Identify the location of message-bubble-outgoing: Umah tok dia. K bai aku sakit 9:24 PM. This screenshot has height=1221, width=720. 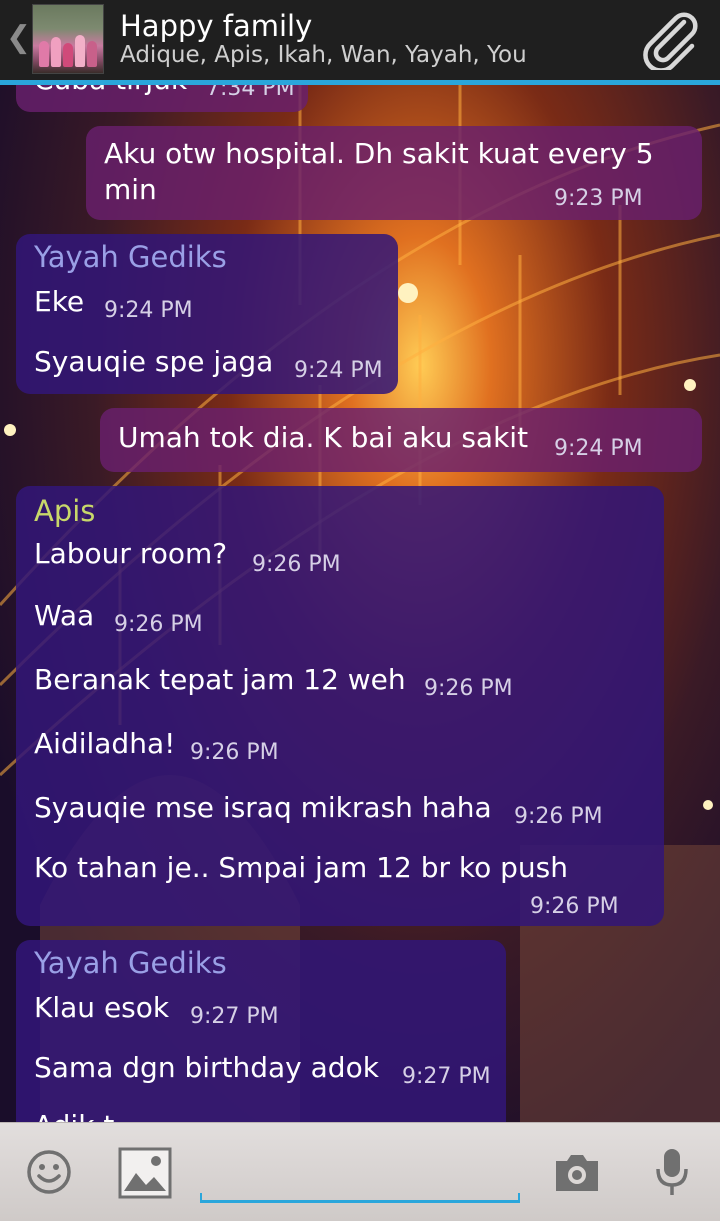
(401, 440).